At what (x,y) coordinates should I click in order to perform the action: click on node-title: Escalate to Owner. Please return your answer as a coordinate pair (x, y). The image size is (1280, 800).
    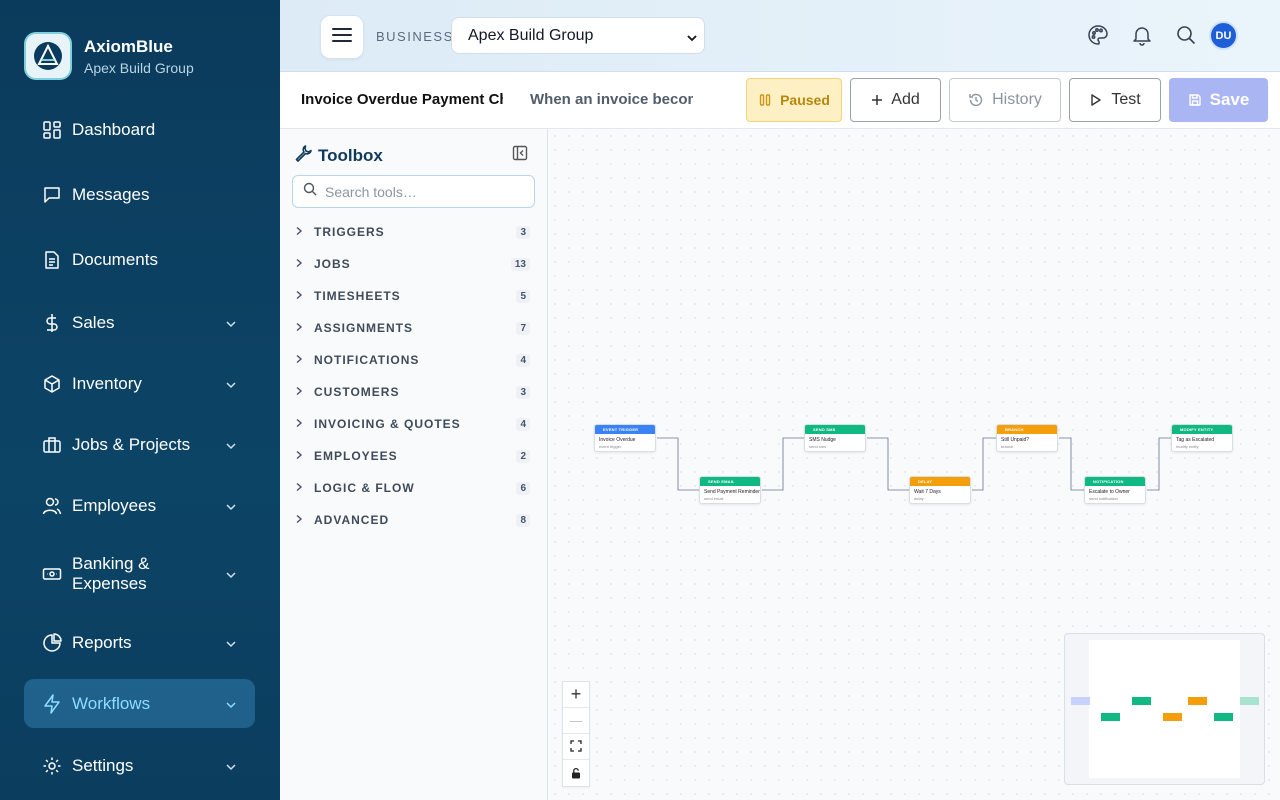
    Looking at the image, I should click on (1109, 492).